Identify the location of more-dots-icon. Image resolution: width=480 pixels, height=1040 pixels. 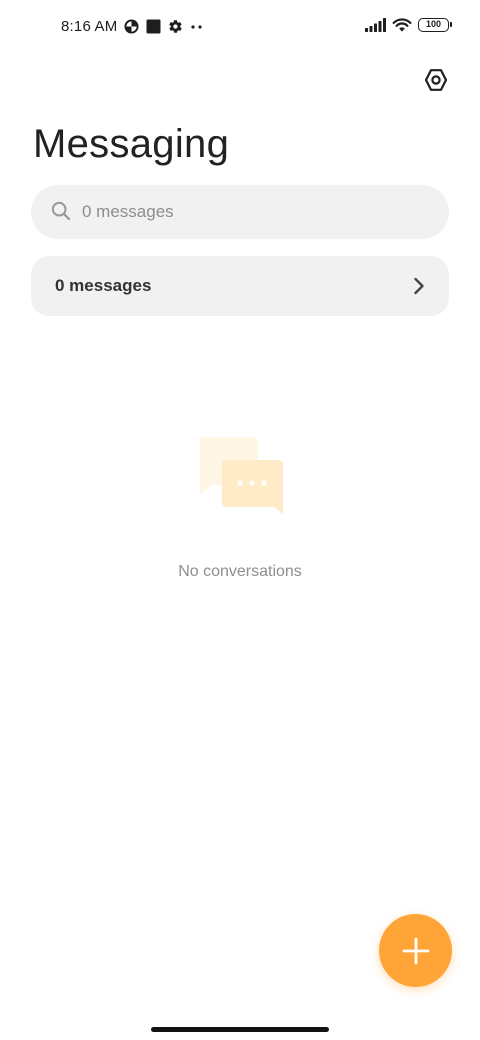
(197, 27).